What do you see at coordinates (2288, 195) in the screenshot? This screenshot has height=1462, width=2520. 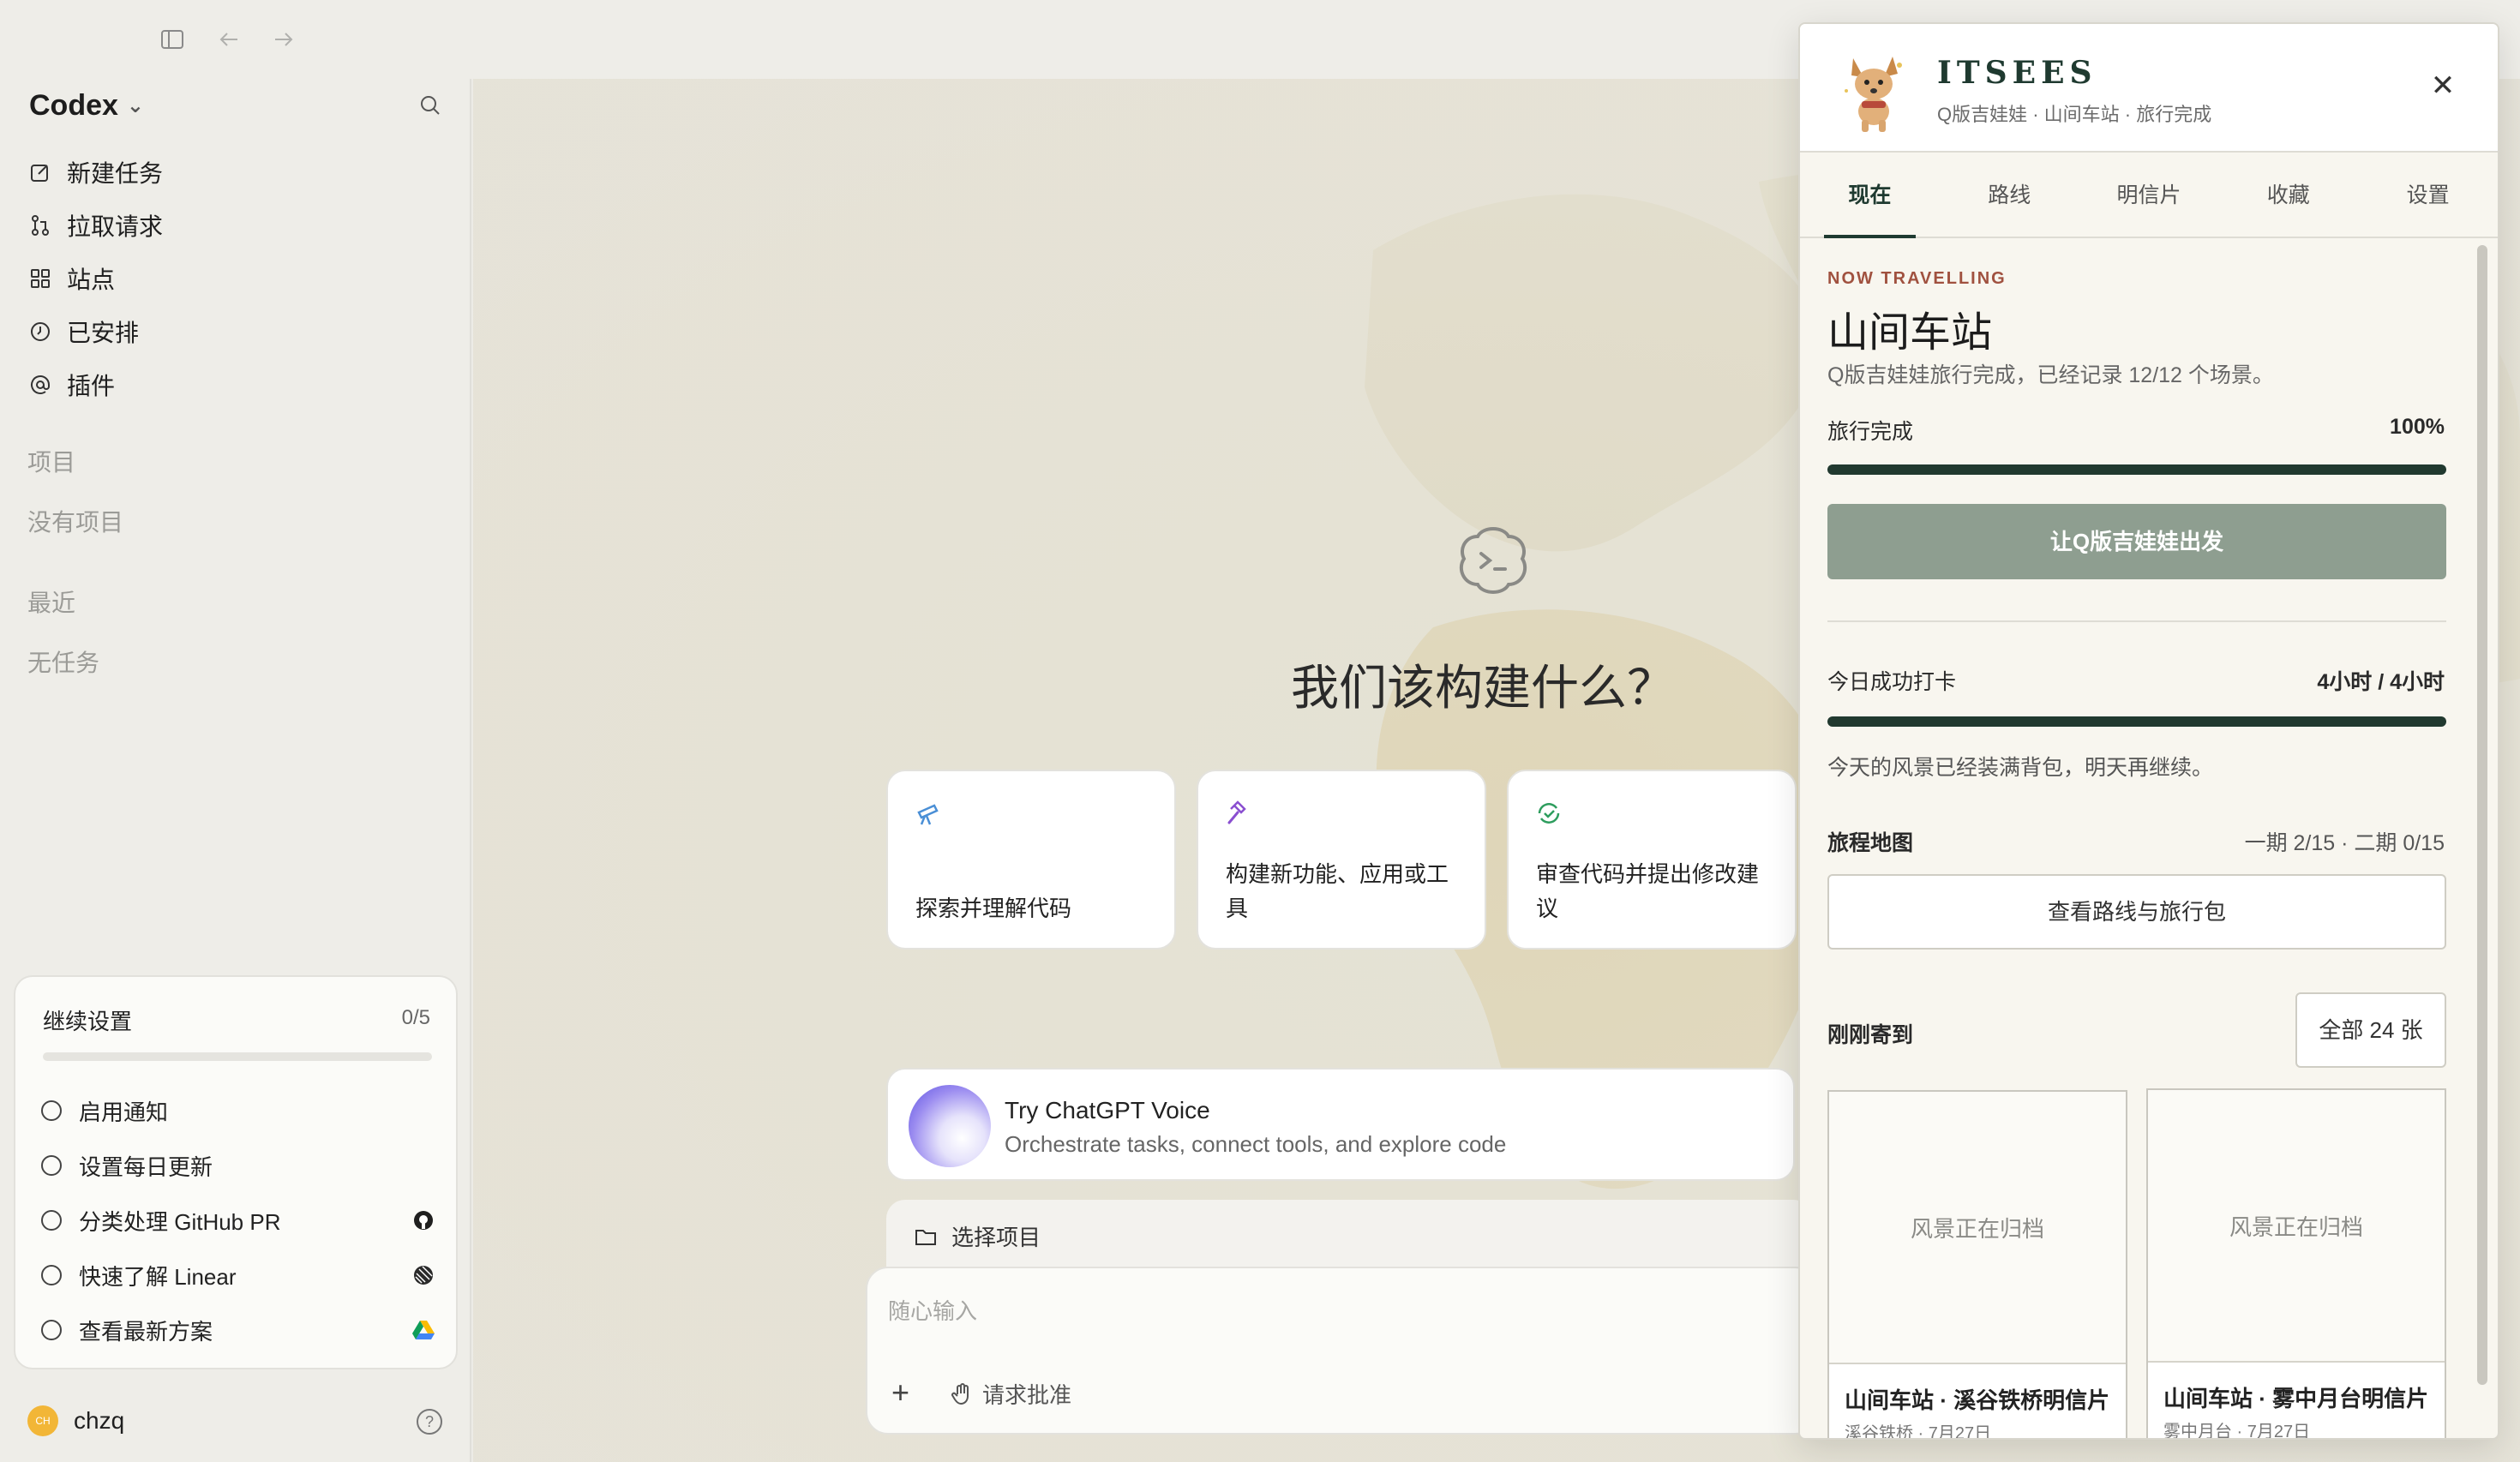 I see `tab-favorites: 收藏` at bounding box center [2288, 195].